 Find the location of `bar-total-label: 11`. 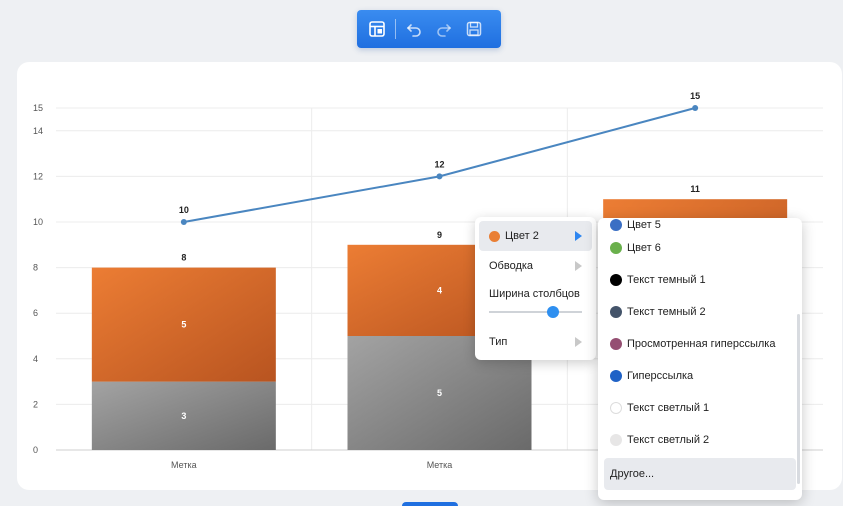

bar-total-label: 11 is located at coordinates (695, 189).